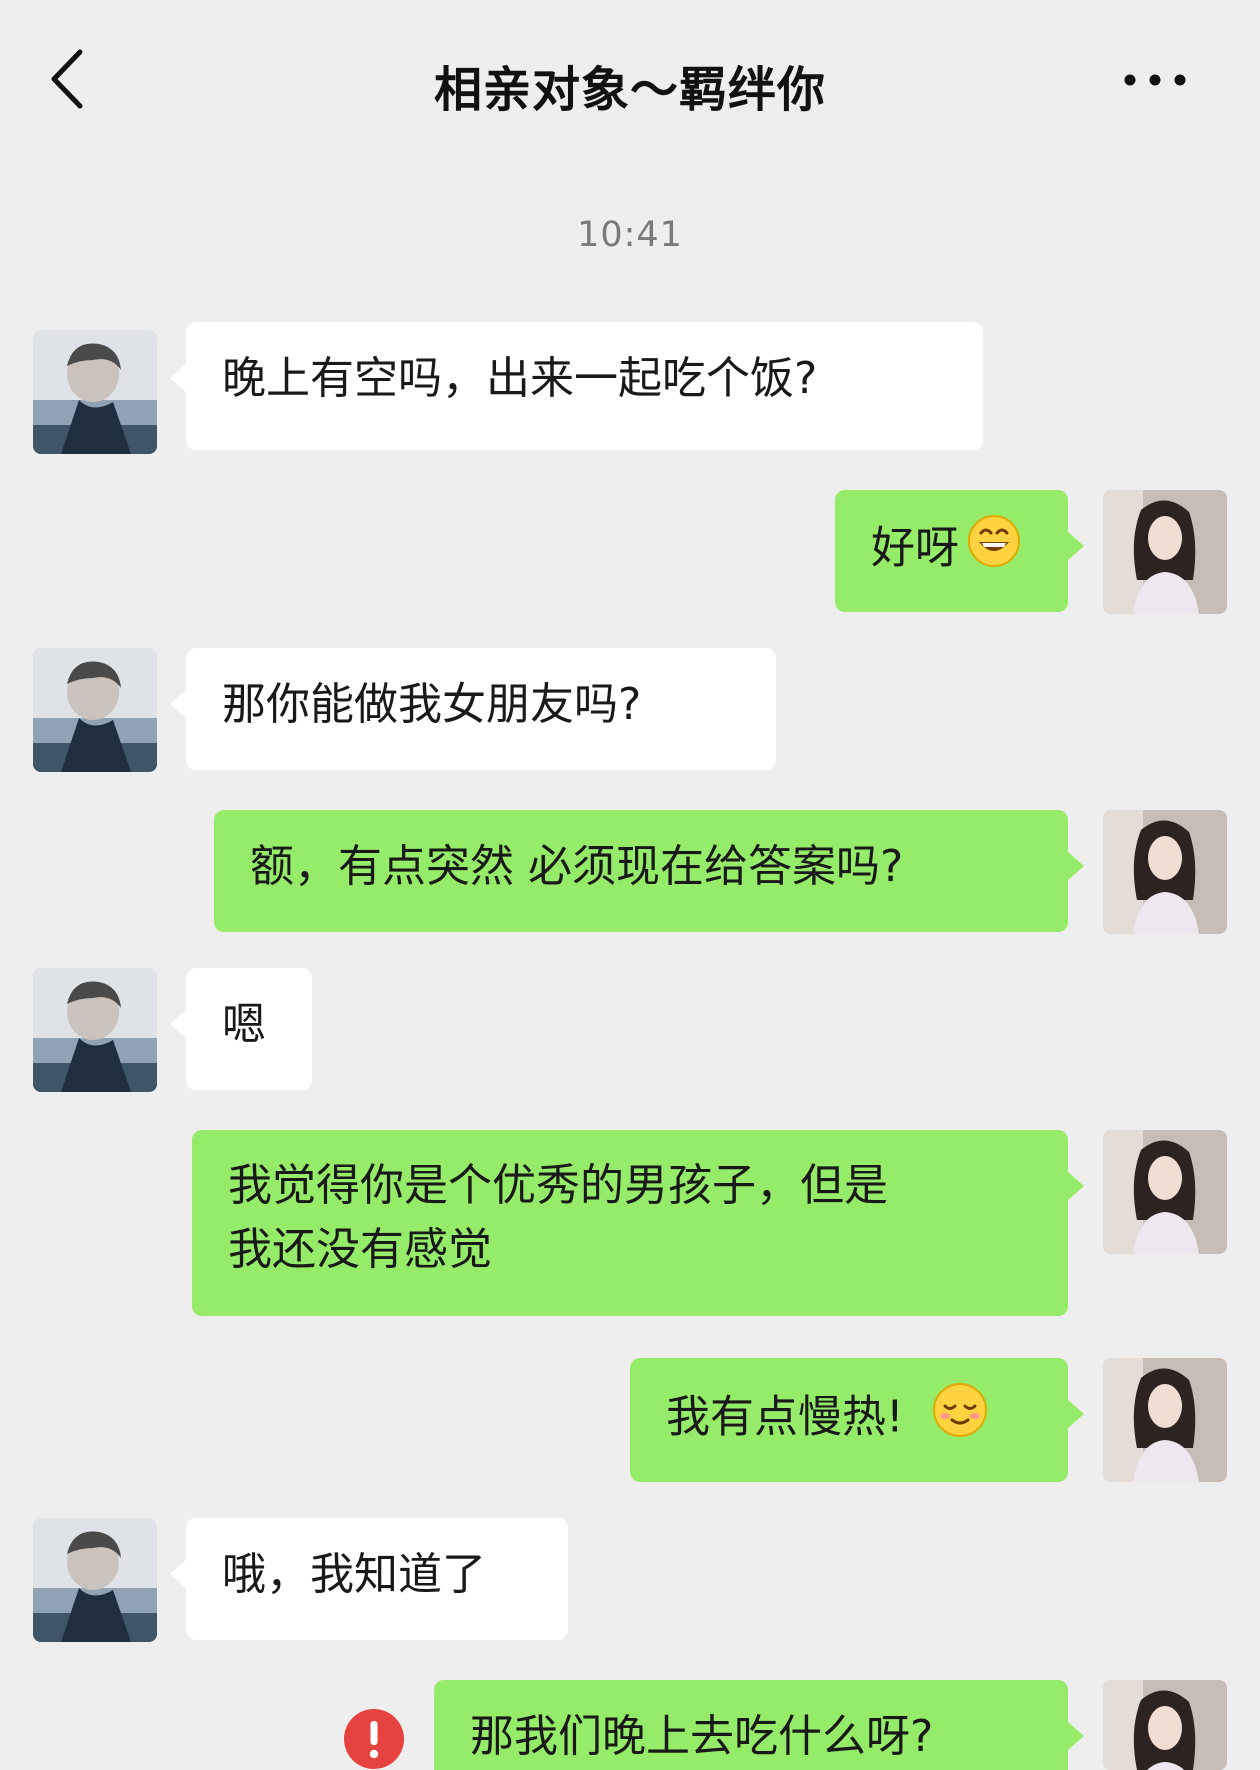  What do you see at coordinates (354, 1574) in the screenshot?
I see `message-text: 哦，我知道了` at bounding box center [354, 1574].